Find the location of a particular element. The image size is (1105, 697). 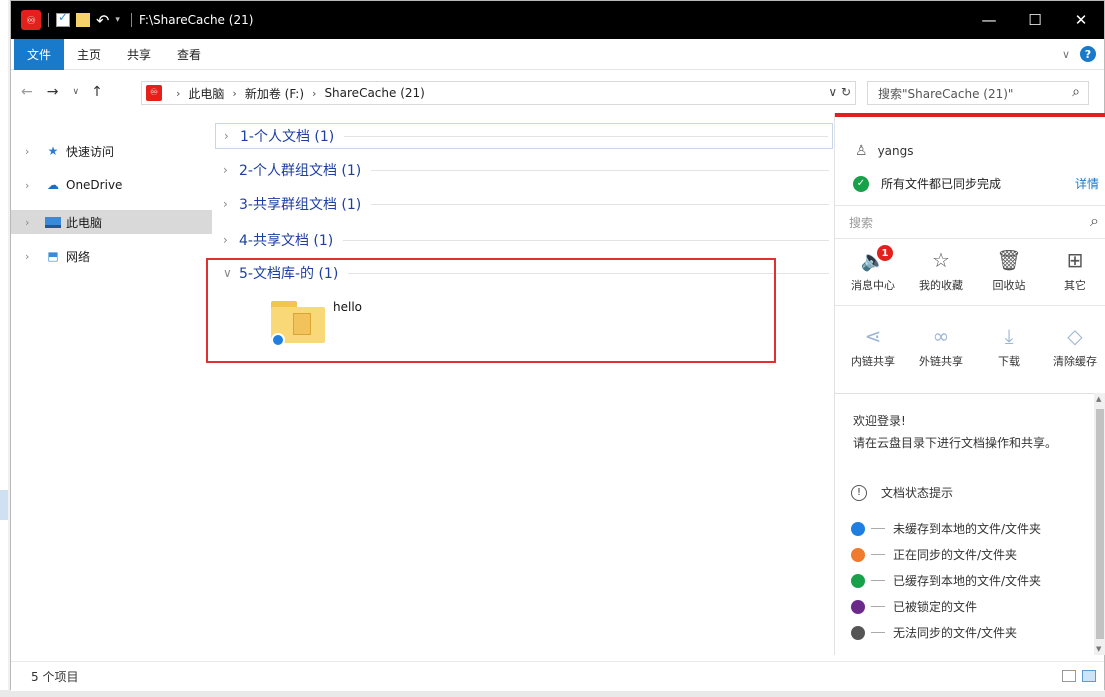

address-bar: ♾ › 此电脑 › 新加卷 (F:) › ShareCache (21) ∨ ↻ is located at coordinates (498, 93).